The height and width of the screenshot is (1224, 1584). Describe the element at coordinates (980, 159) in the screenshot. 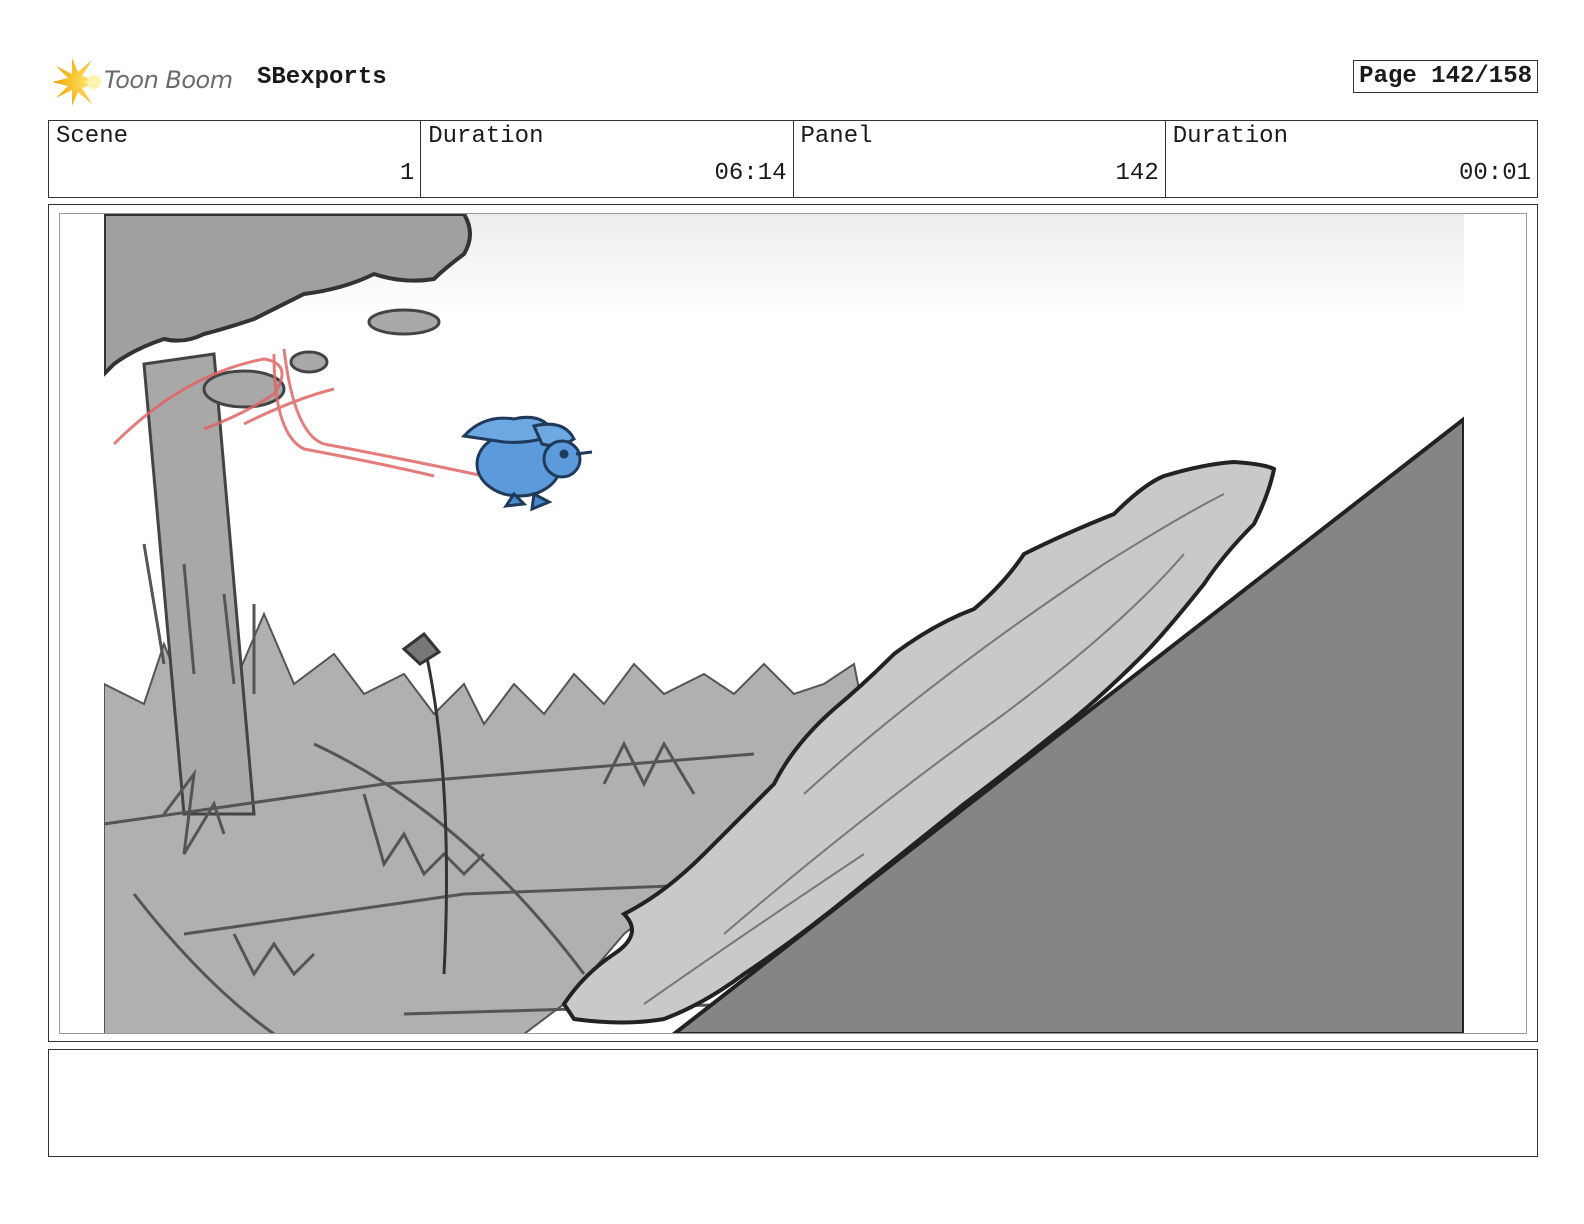

I see `panel-cell: Panel 142` at that location.